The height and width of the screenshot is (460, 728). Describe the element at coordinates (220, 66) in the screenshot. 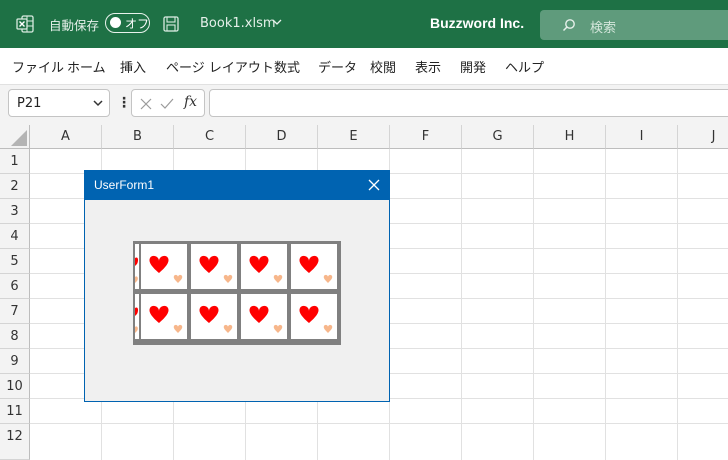

I see `tab-page-layout: ページ レイアウト` at that location.